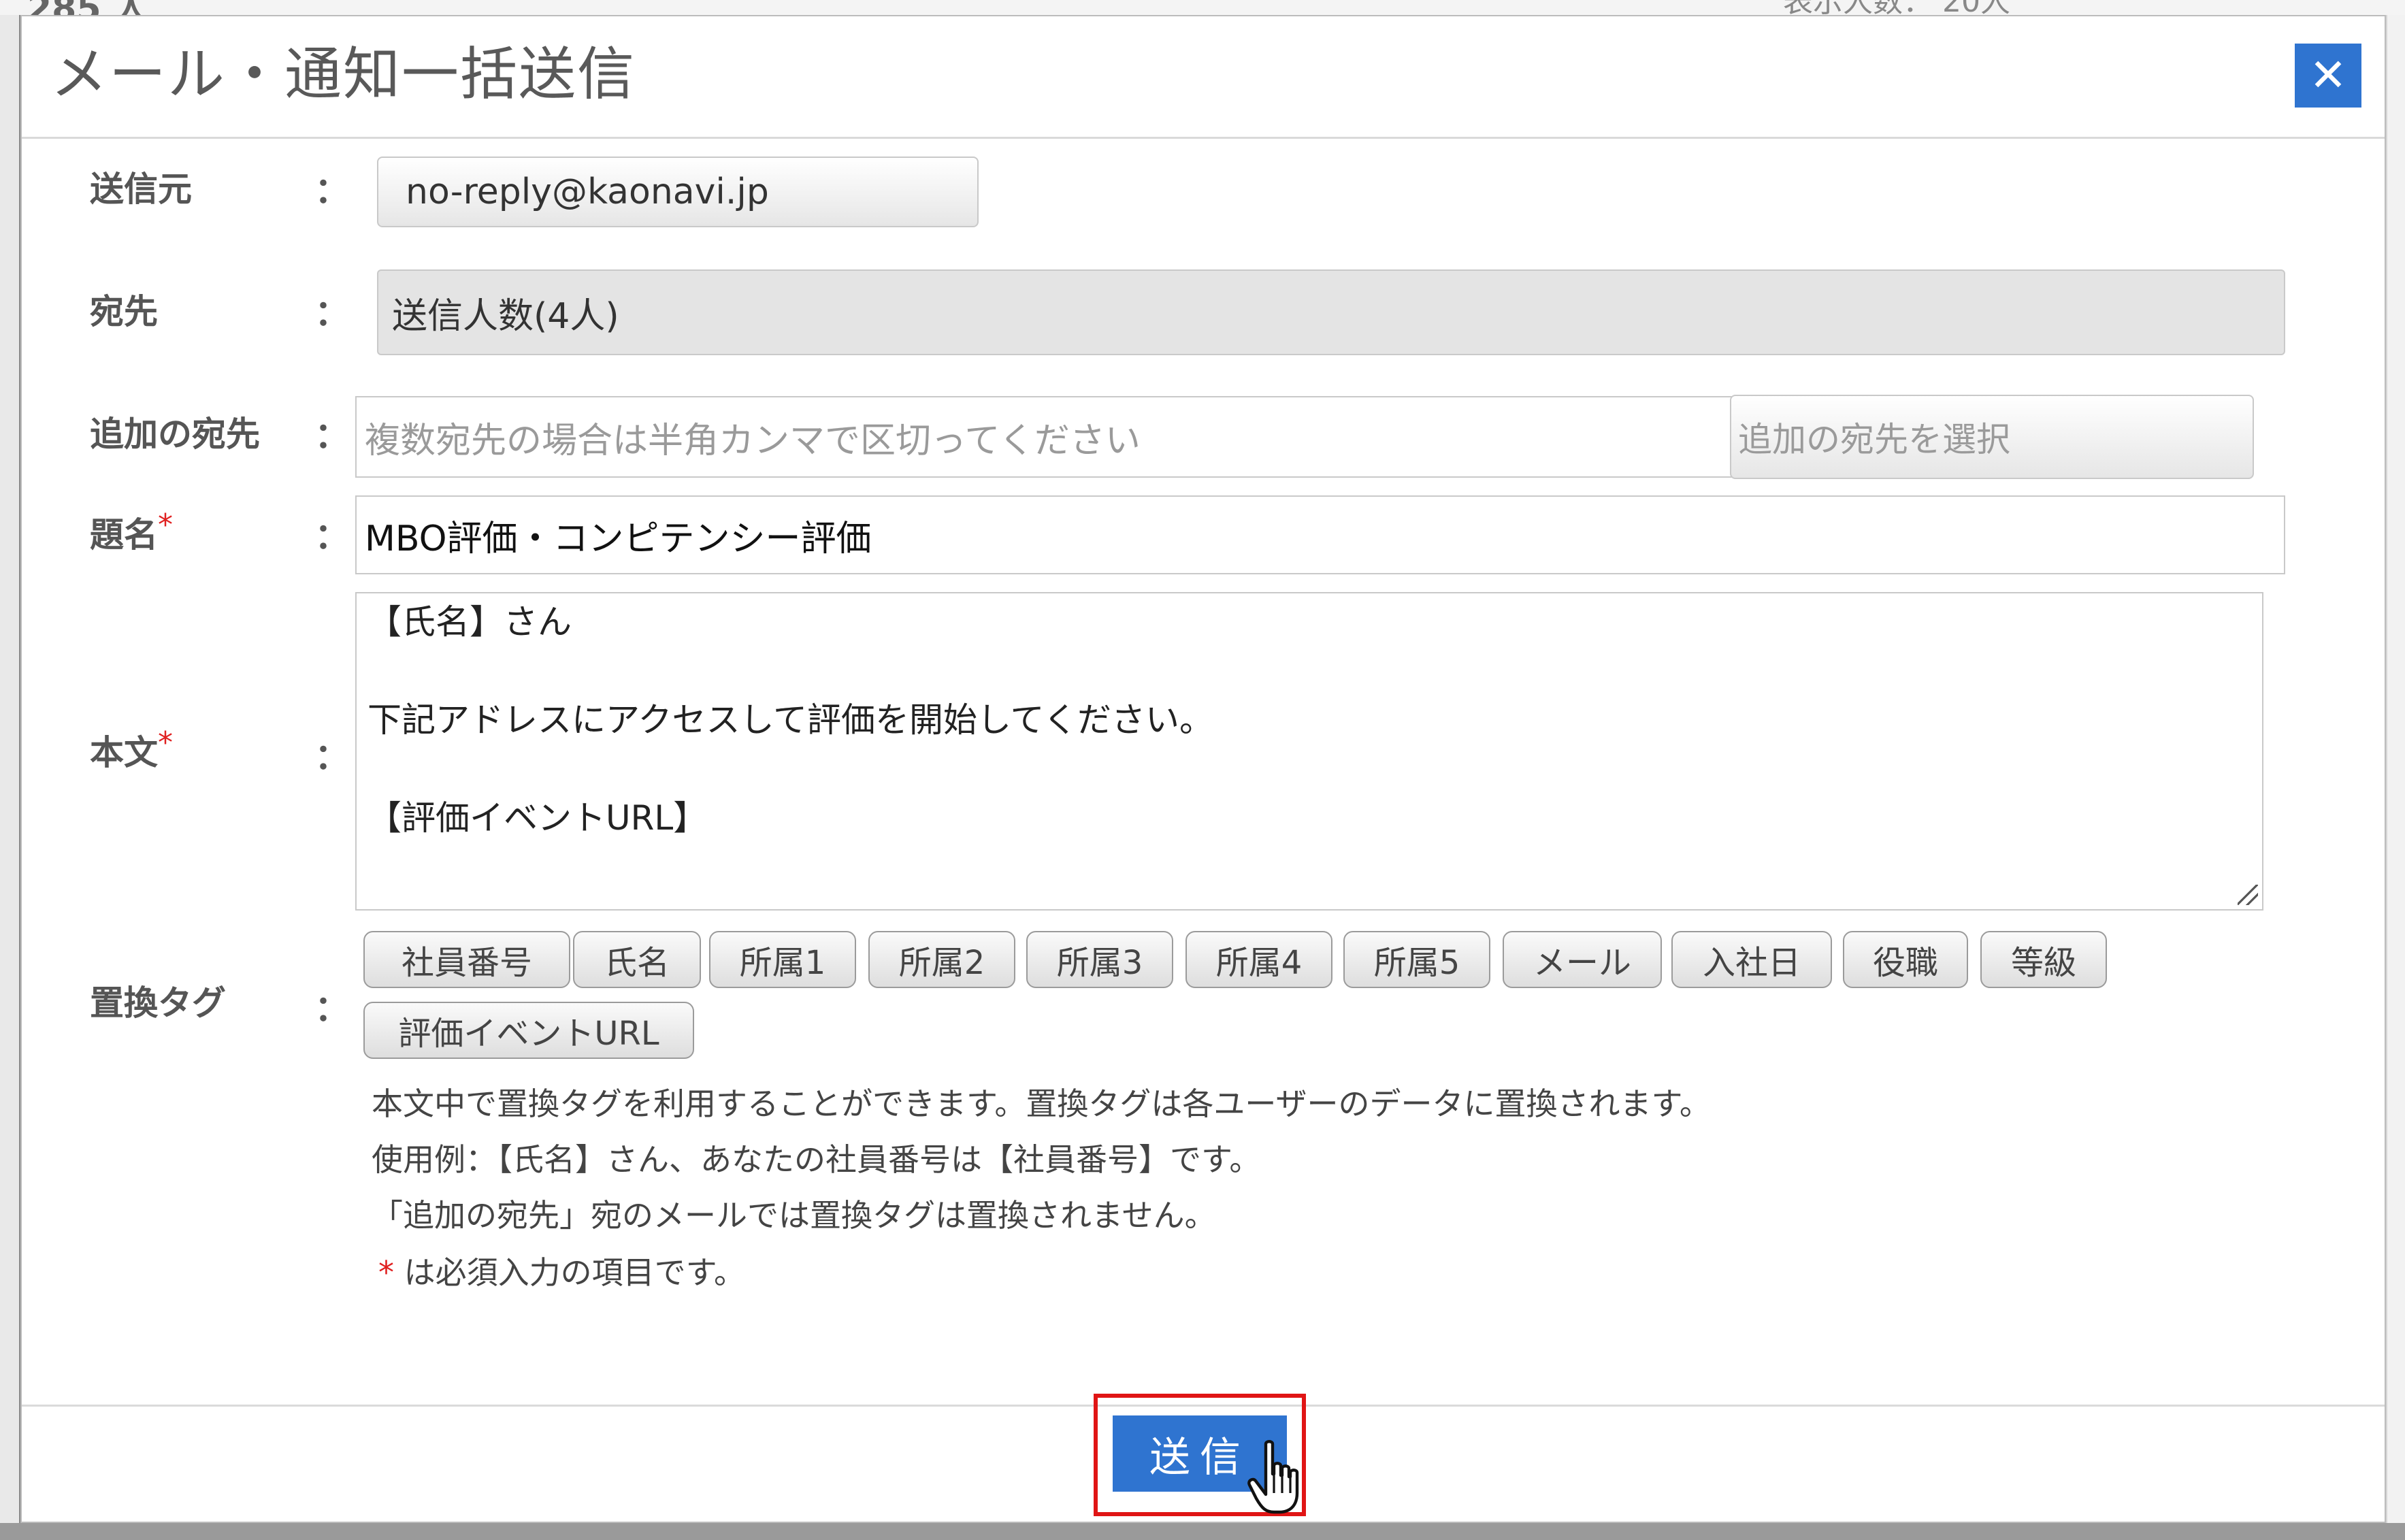 This screenshot has width=2405, height=1540. Describe the element at coordinates (343, 74) in the screenshot. I see `dialog-title: メール・通知一括送信` at that location.